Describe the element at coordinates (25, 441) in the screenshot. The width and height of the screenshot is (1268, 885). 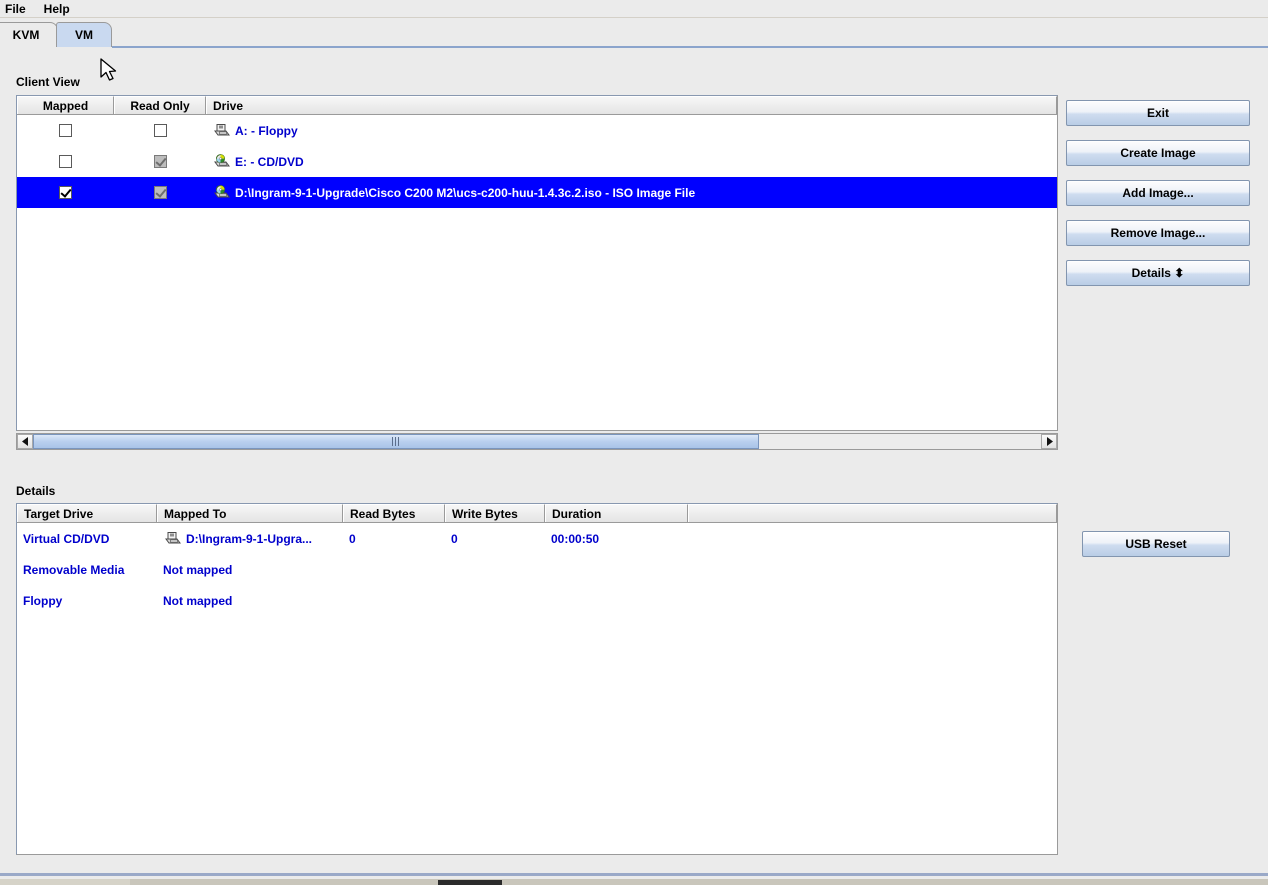
I see `scroll-left-arrow-icon` at that location.